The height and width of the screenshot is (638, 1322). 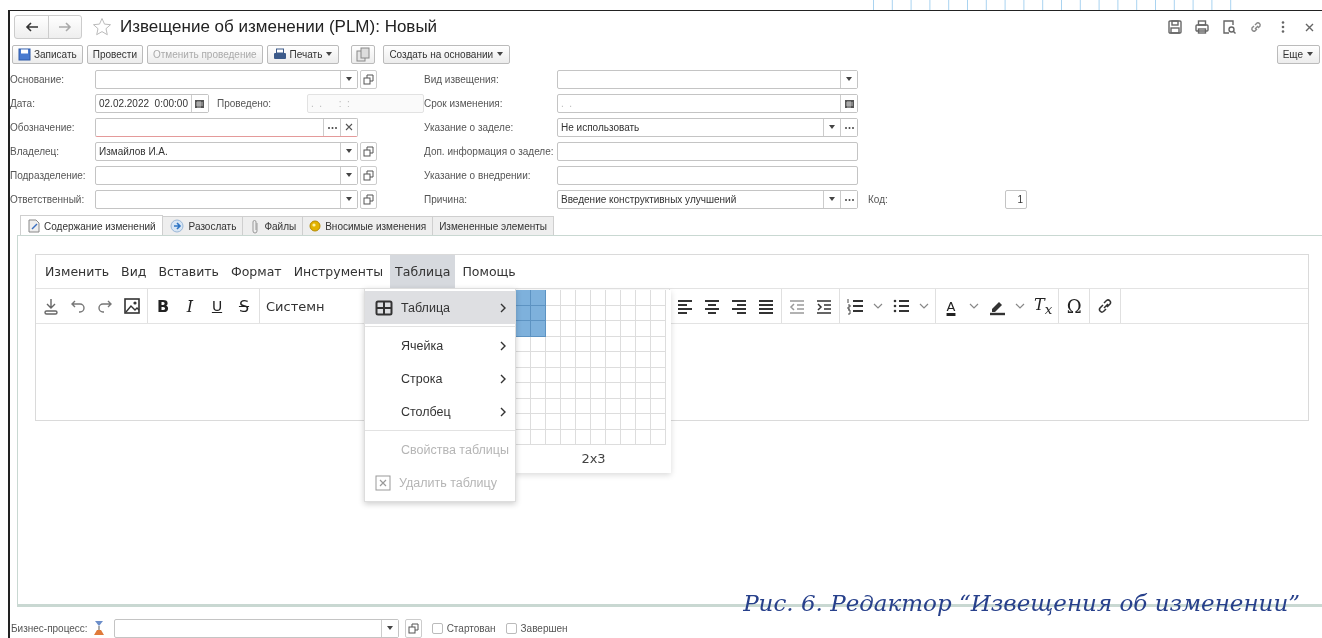 What do you see at coordinates (1021, 603) in the screenshot?
I see `figure-caption: Рис. 6. Редактор “Извещения об изменении”` at bounding box center [1021, 603].